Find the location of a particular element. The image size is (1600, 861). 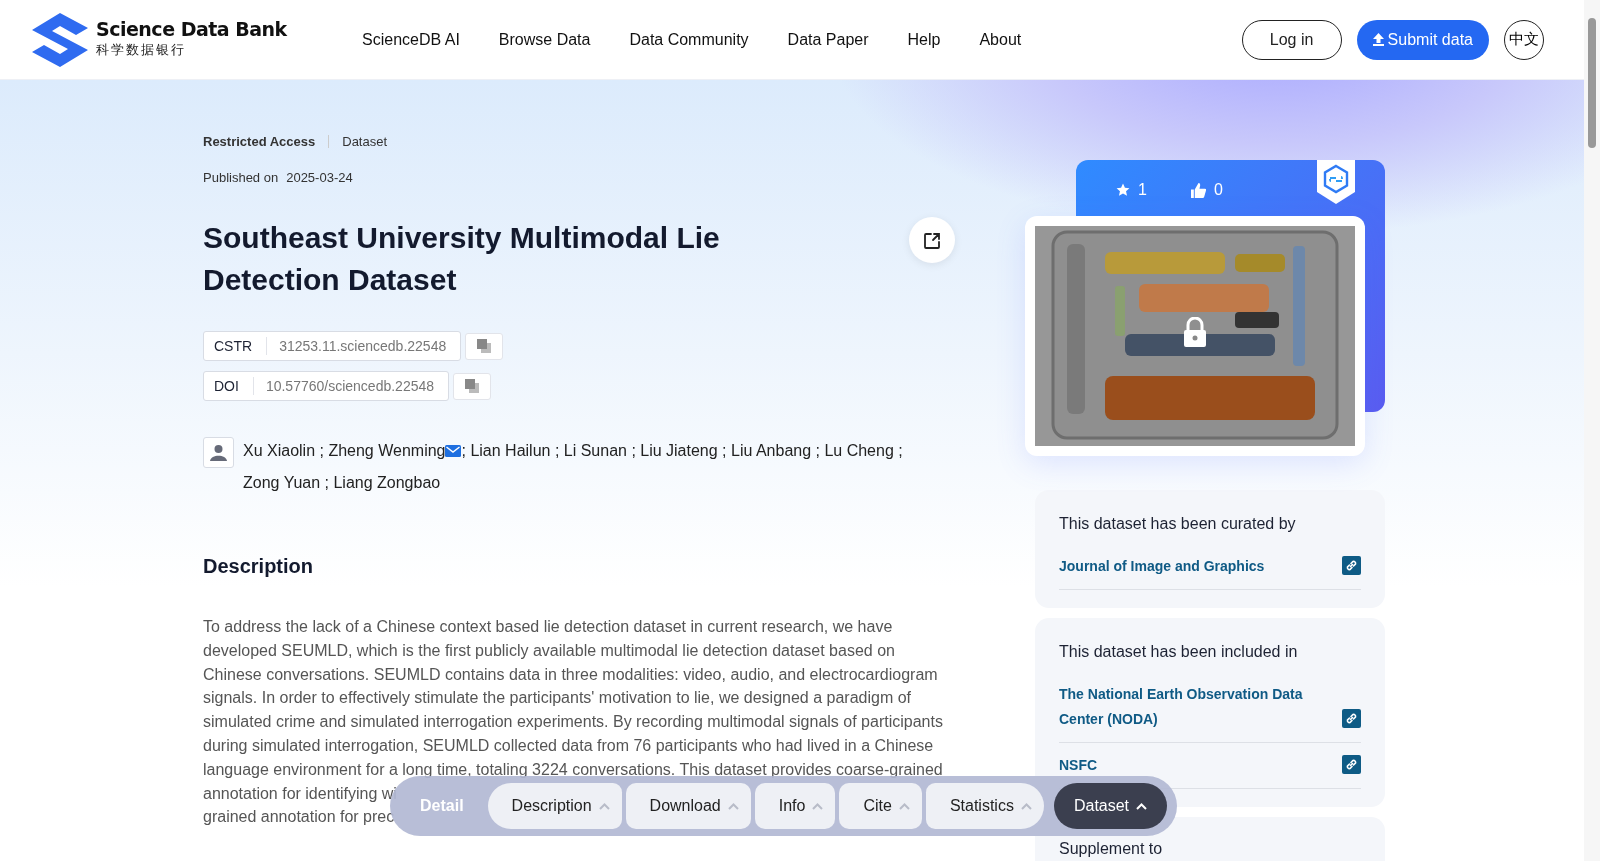

section-tab: Info is located at coordinates (795, 806).